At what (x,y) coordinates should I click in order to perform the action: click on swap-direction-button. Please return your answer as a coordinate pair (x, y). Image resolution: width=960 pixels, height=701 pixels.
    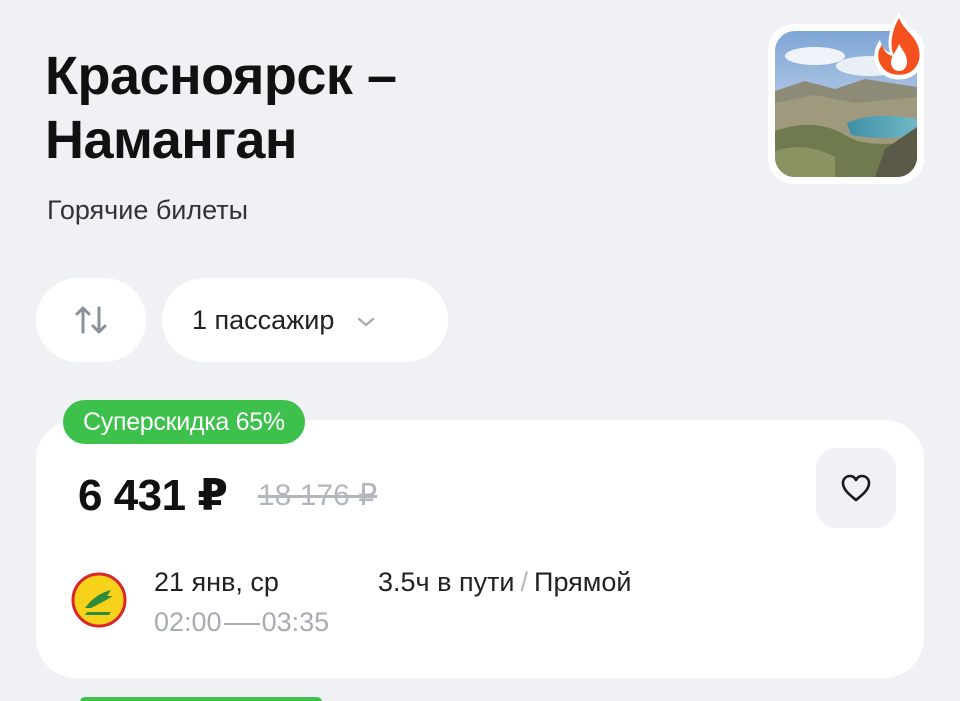
    Looking at the image, I should click on (91, 320).